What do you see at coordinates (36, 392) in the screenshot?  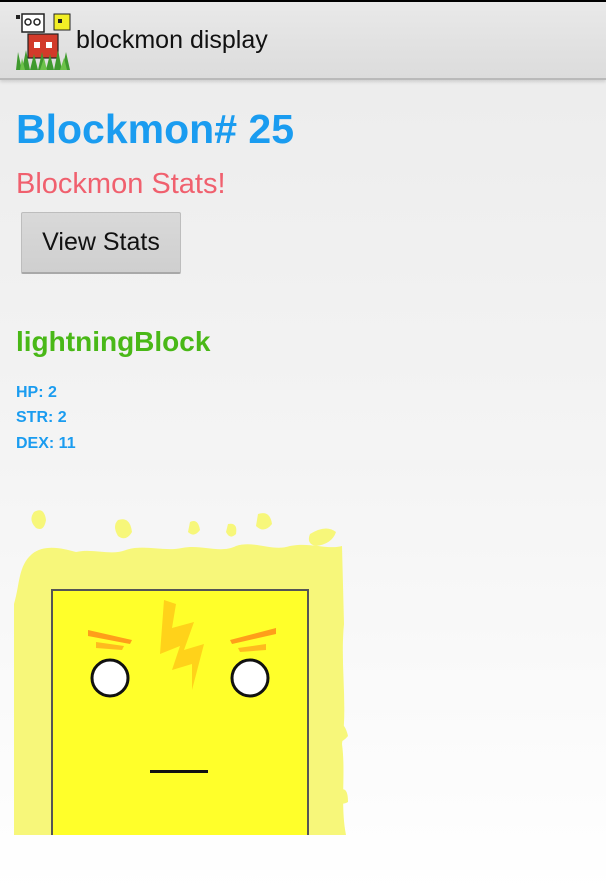 I see `stat-hp: HP: 2` at bounding box center [36, 392].